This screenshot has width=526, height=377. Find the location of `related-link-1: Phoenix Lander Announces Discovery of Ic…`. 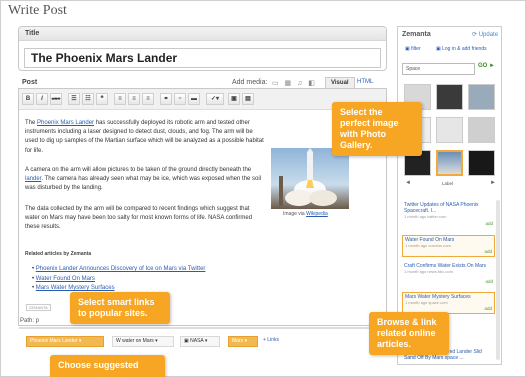

related-link-1: Phoenix Lander Announces Discovery of Ic… is located at coordinates (121, 269).